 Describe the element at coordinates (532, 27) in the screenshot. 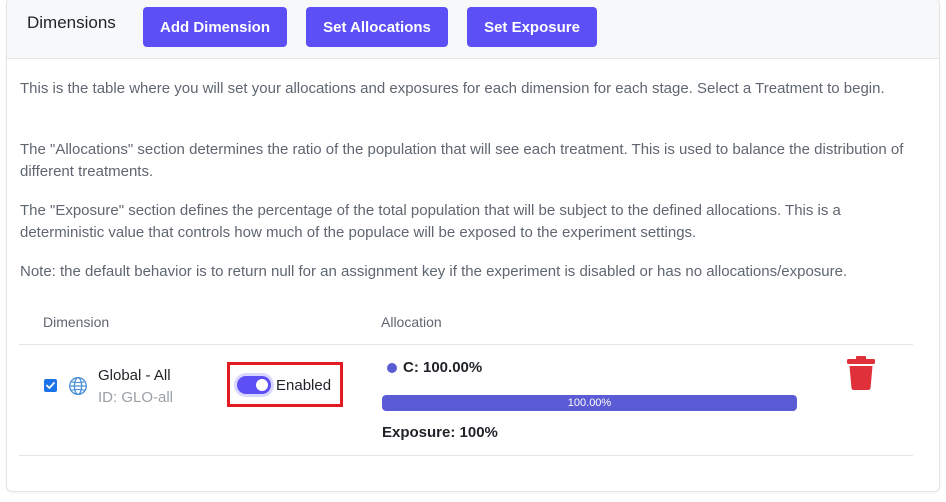

I see `set-exposure-button: Set Exposure` at that location.